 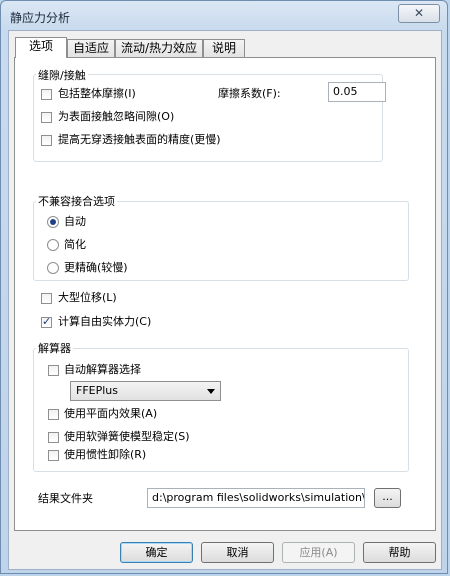 I want to click on improve-accuracy-label: 提高无穿透接触表面的精度(更慢), so click(x=139, y=139).